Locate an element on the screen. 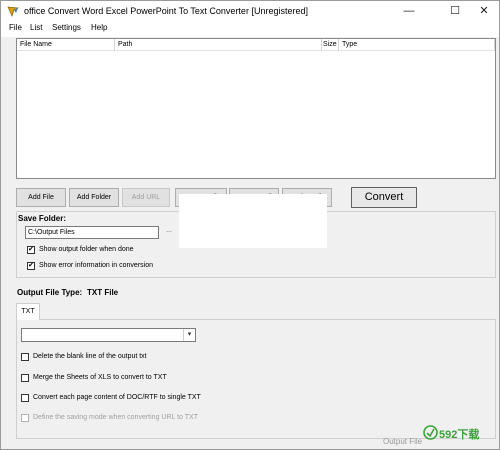 The width and height of the screenshot is (500, 450). output-mode-select: ▾ is located at coordinates (108, 335).